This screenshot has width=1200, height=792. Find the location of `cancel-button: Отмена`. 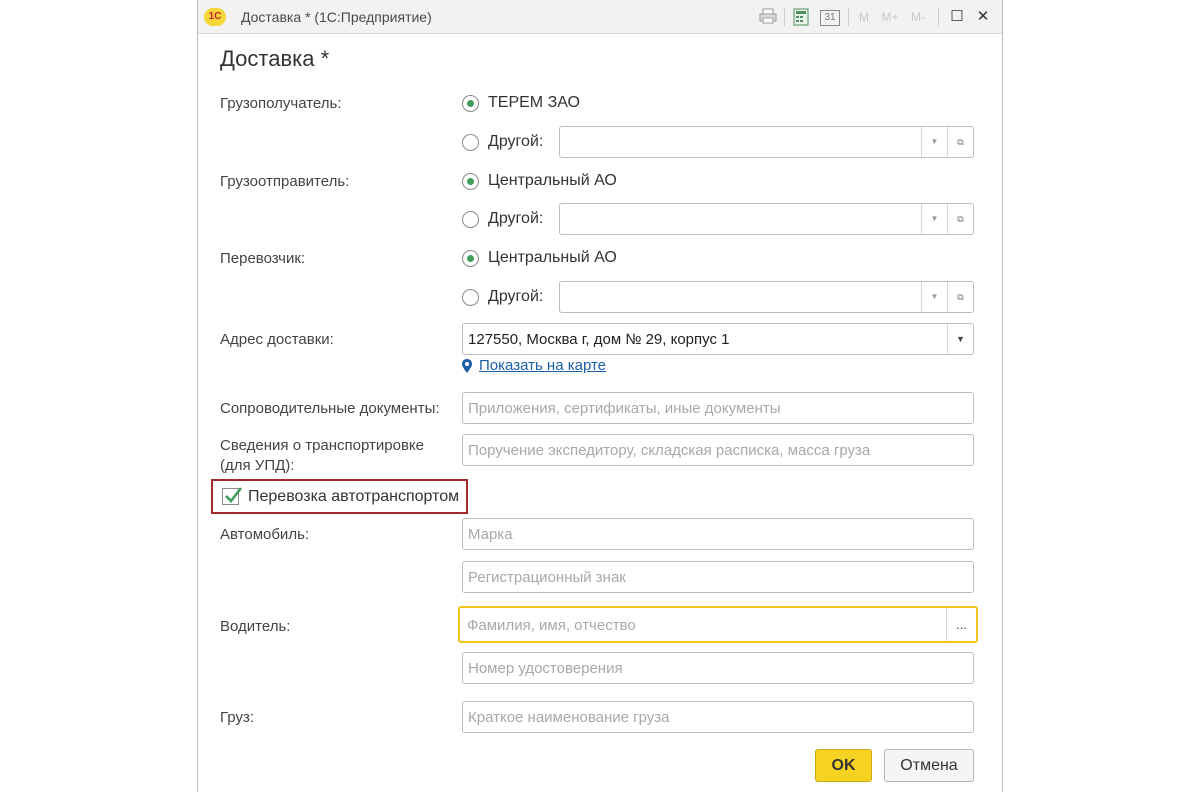

cancel-button: Отмена is located at coordinates (929, 765).